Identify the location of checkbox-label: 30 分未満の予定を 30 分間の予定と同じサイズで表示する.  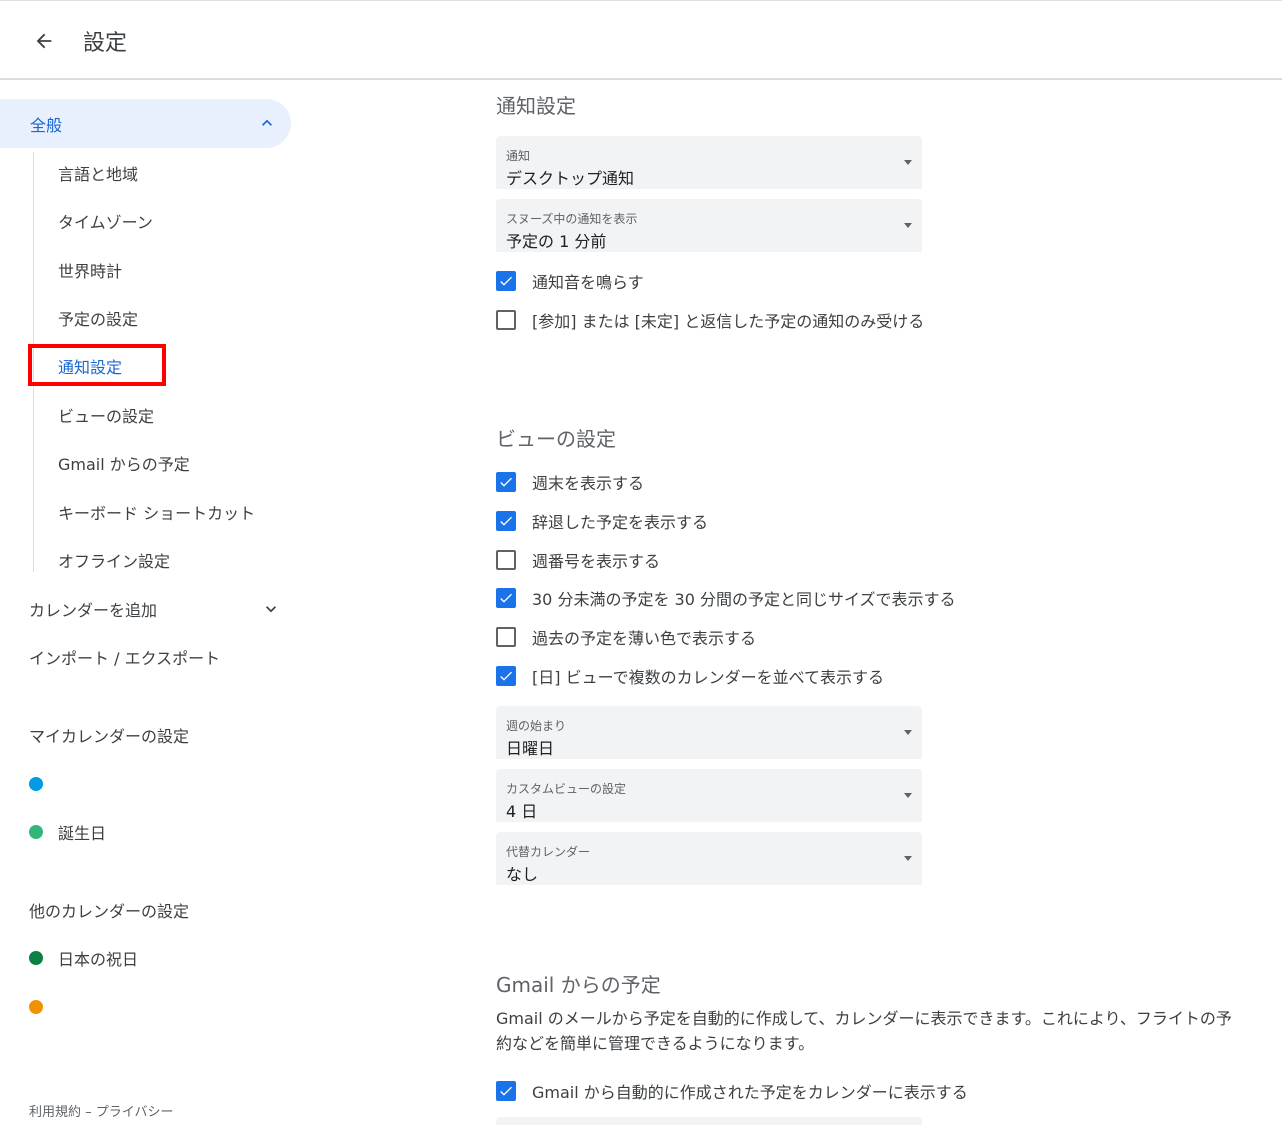
(744, 599).